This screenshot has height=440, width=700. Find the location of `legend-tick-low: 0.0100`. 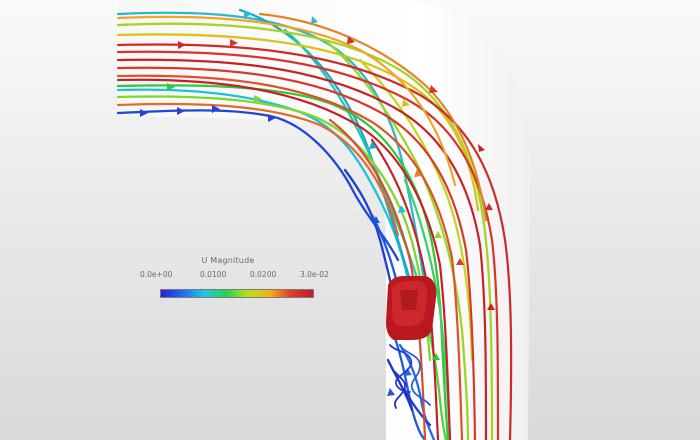

legend-tick-low: 0.0100 is located at coordinates (213, 274).